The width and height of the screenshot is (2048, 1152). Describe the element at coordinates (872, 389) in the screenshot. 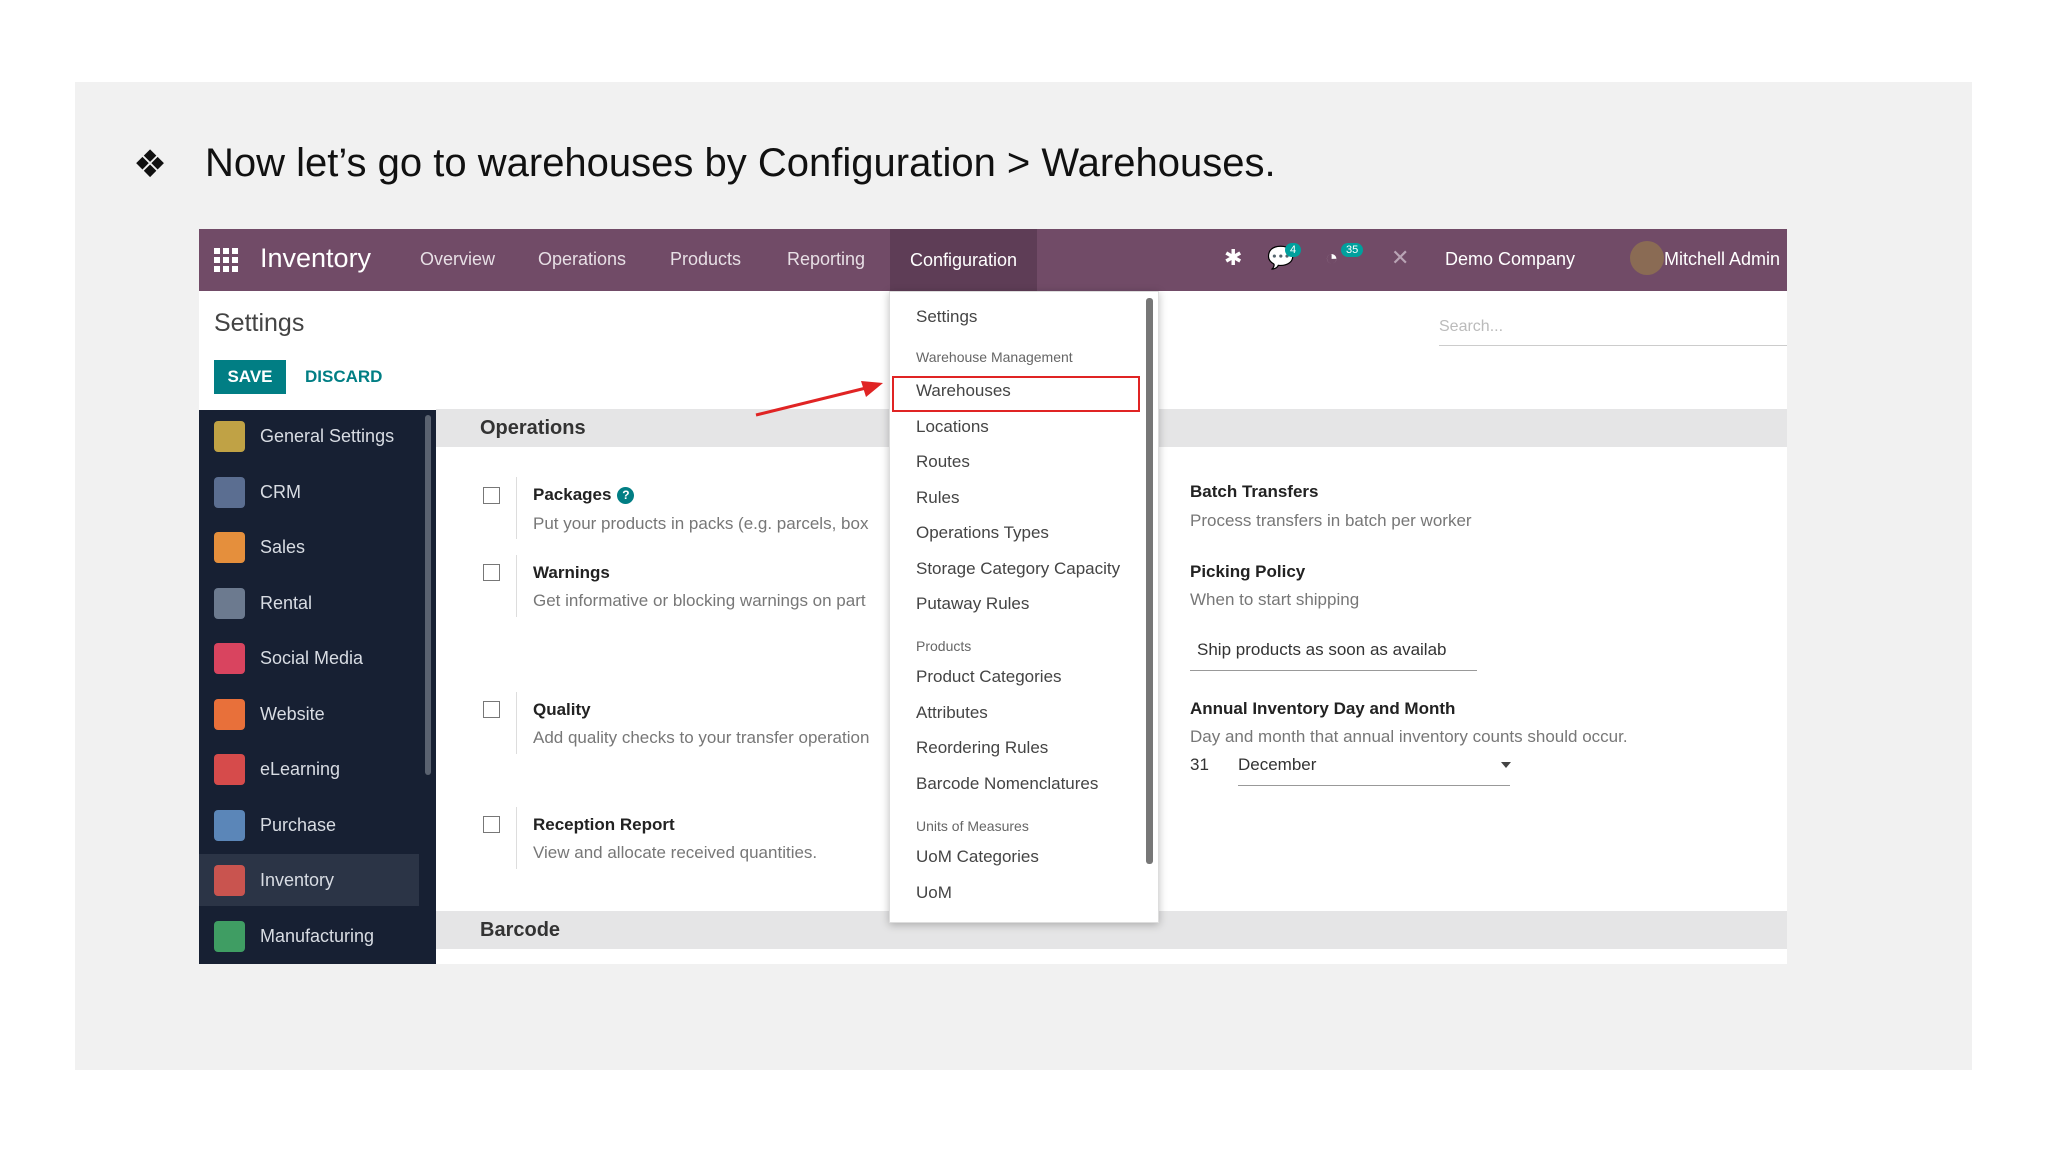

I see `arrow-head` at that location.